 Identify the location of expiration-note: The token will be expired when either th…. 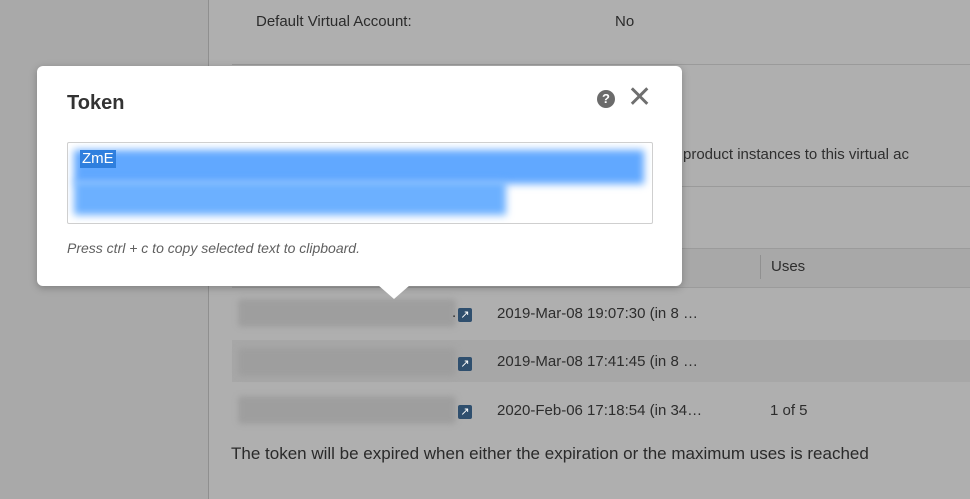
(550, 453).